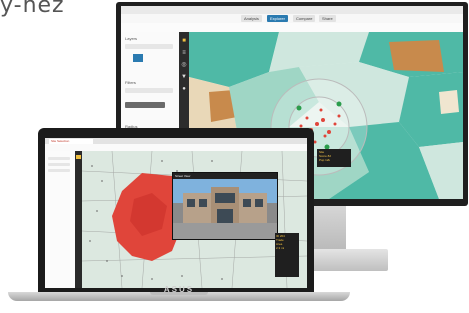 This screenshot has height=313, width=469. Describe the element at coordinates (325, 160) in the screenshot. I see `callout-line: Pop 12k` at that location.